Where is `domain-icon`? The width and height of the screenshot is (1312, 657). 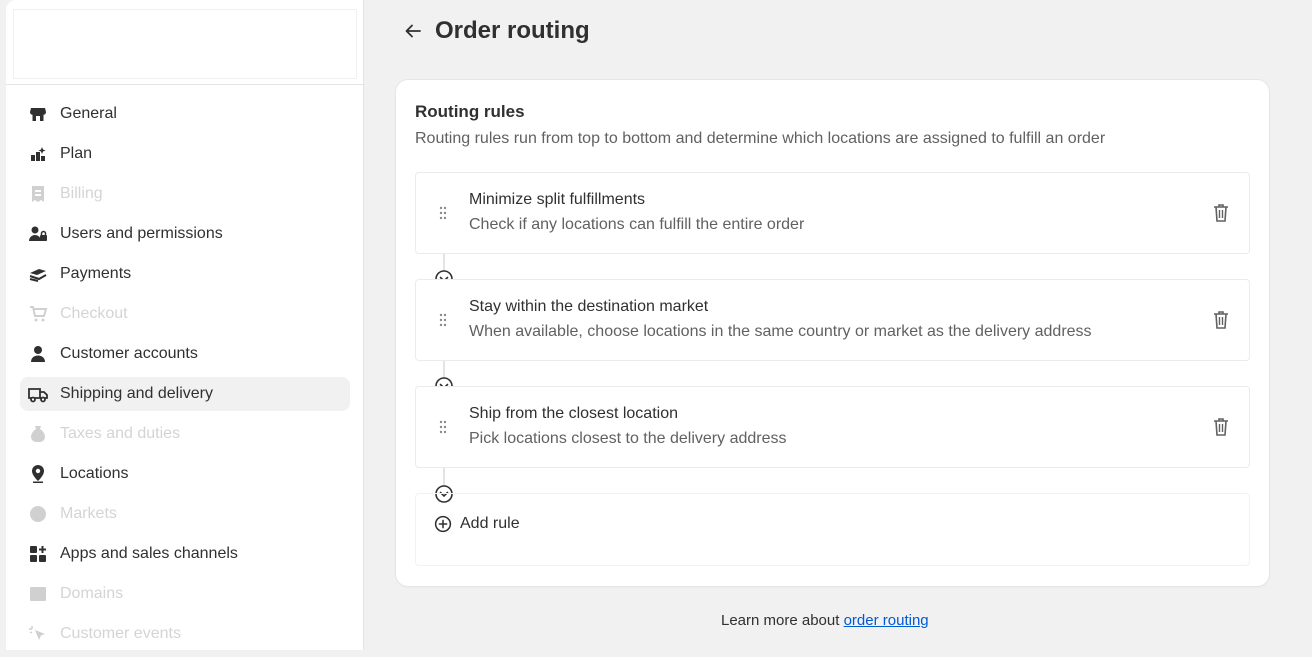 domain-icon is located at coordinates (38, 594).